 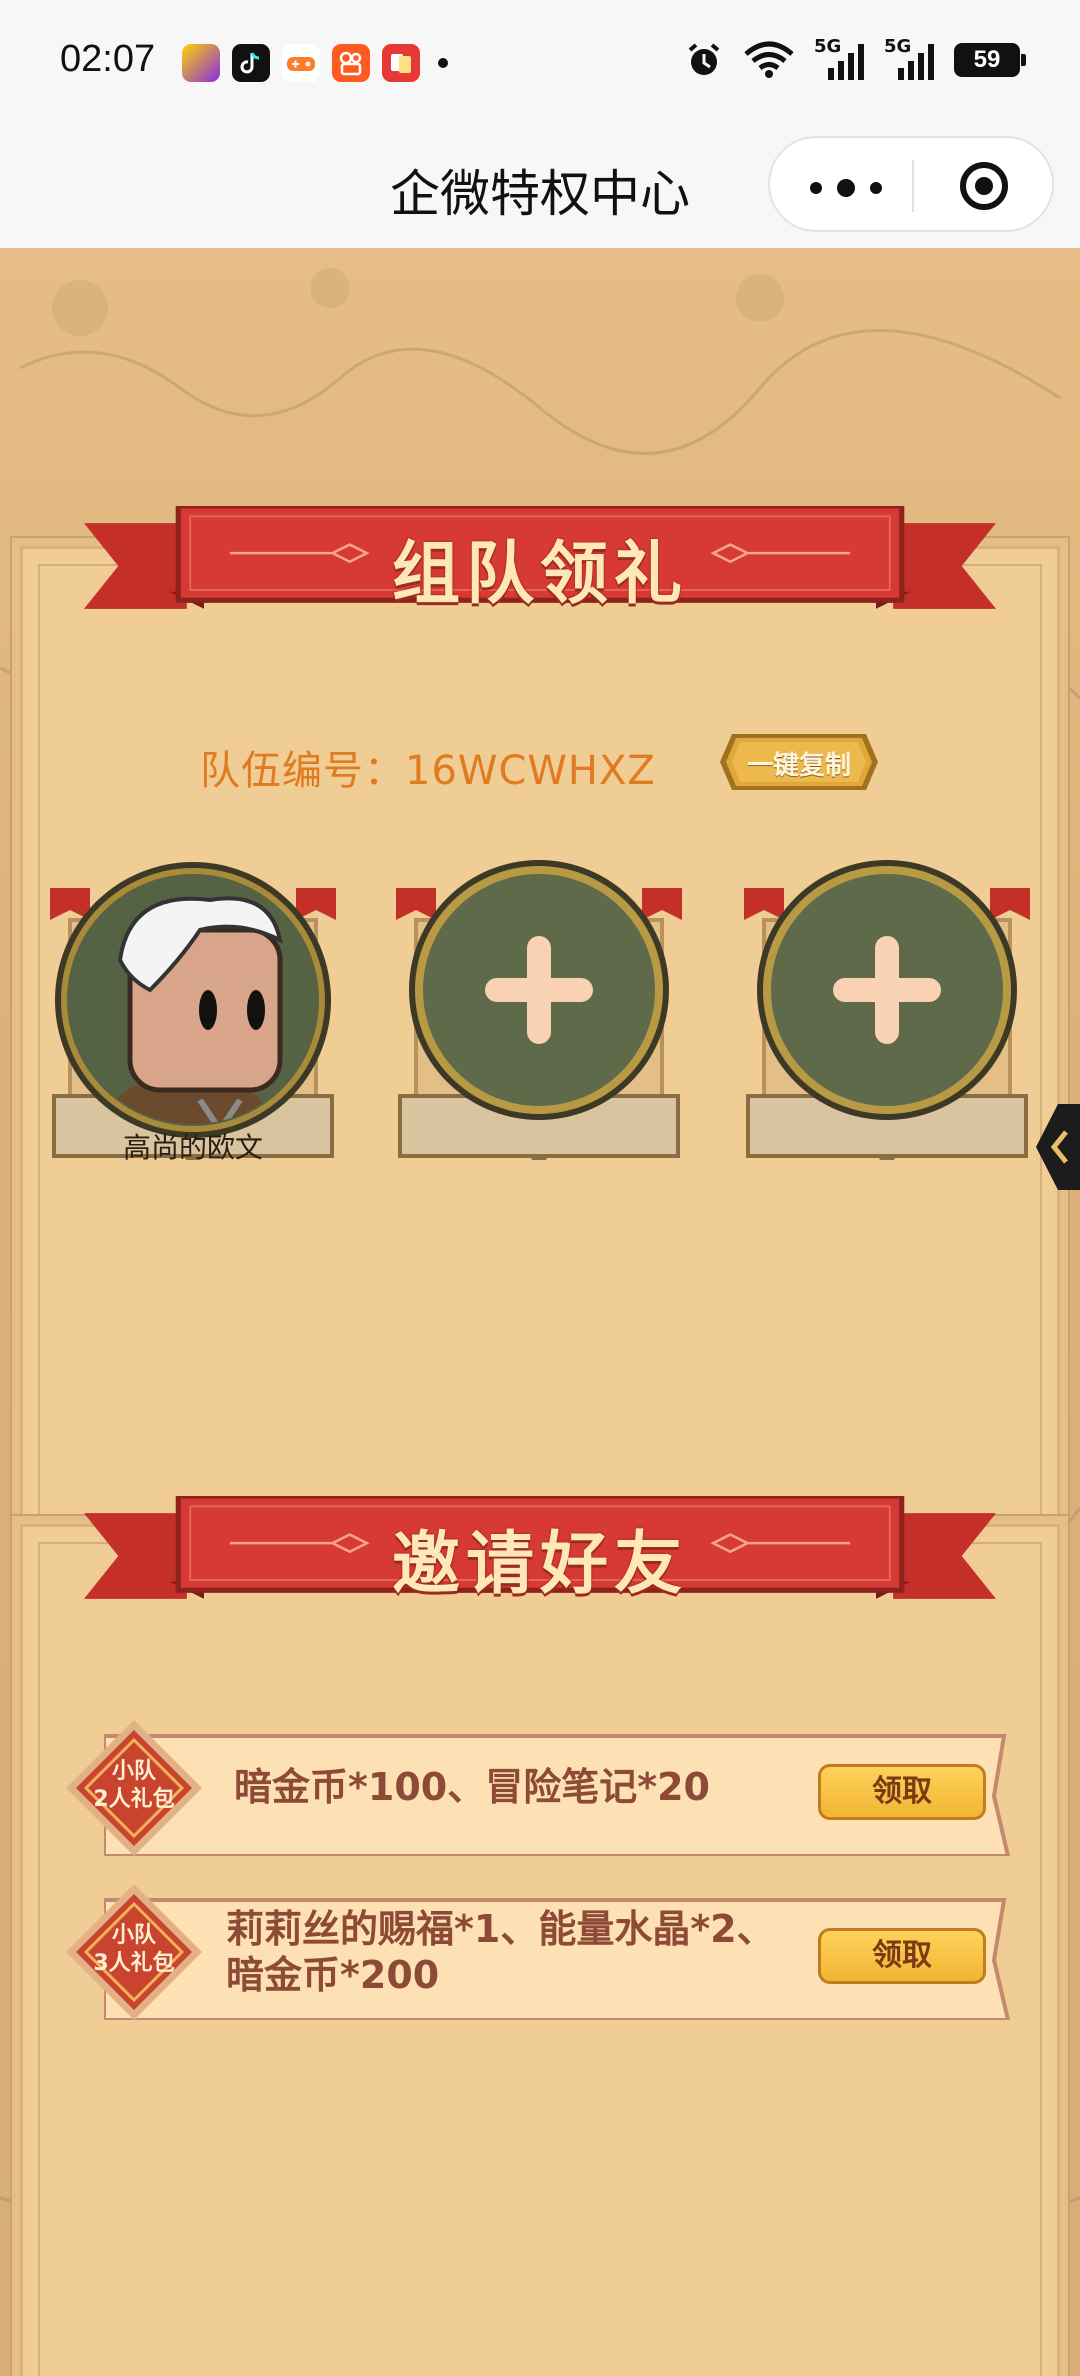 I want to click on reward-badge-text: 小队 2人礼包, so click(x=134, y=1786).